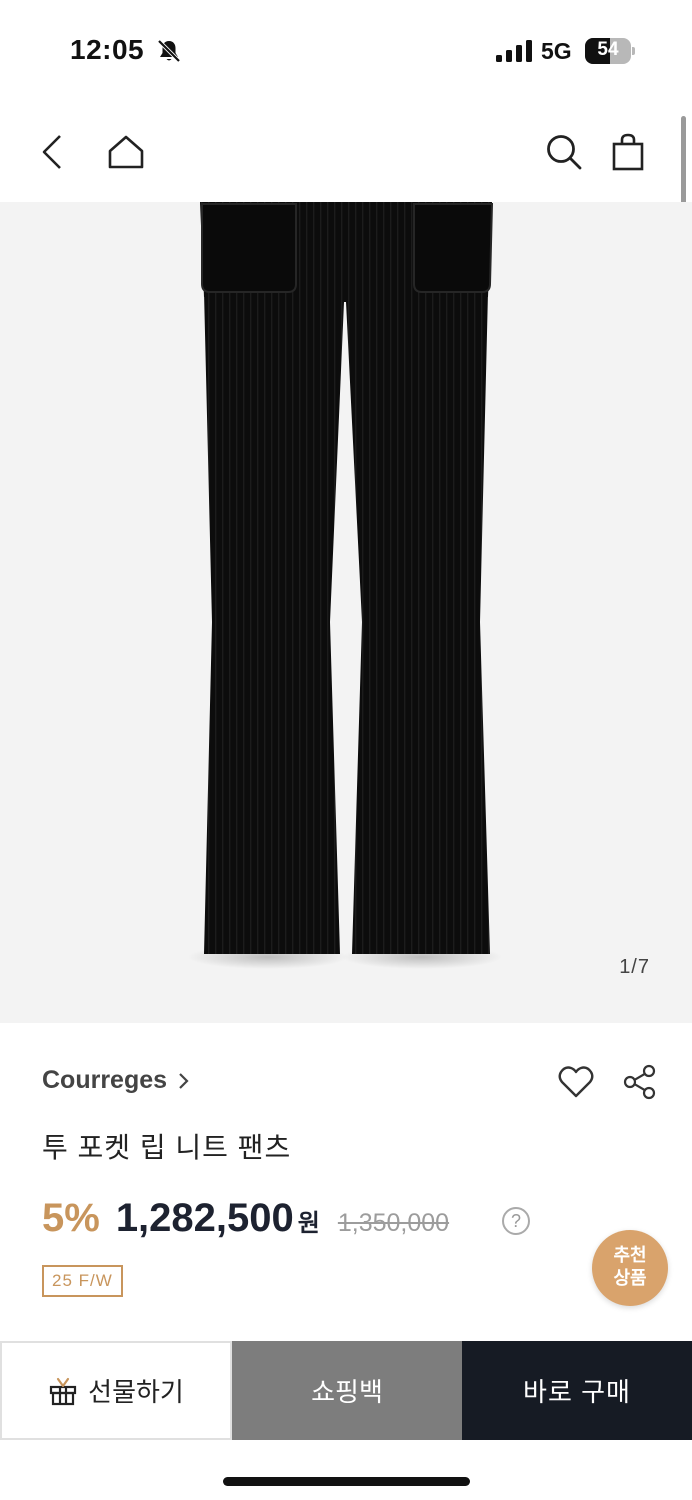  Describe the element at coordinates (71, 1218) in the screenshot. I see `discount-rate: 5%` at that location.